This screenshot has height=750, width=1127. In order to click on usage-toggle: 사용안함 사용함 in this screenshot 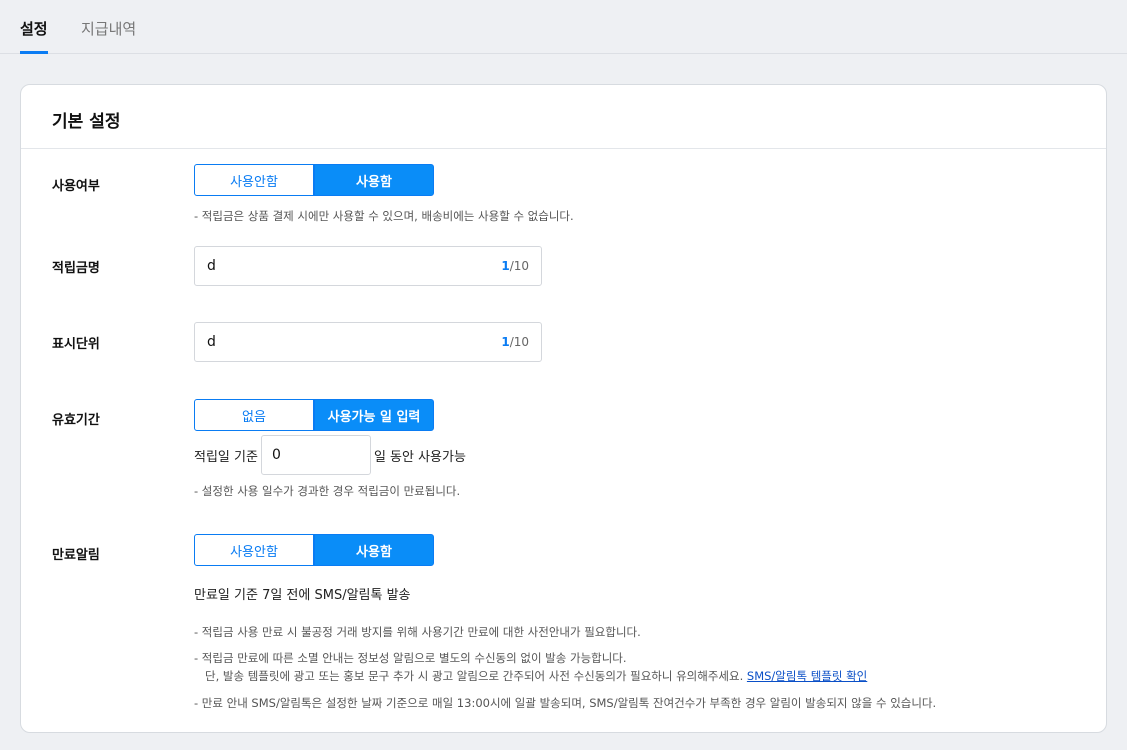, I will do `click(314, 180)`.